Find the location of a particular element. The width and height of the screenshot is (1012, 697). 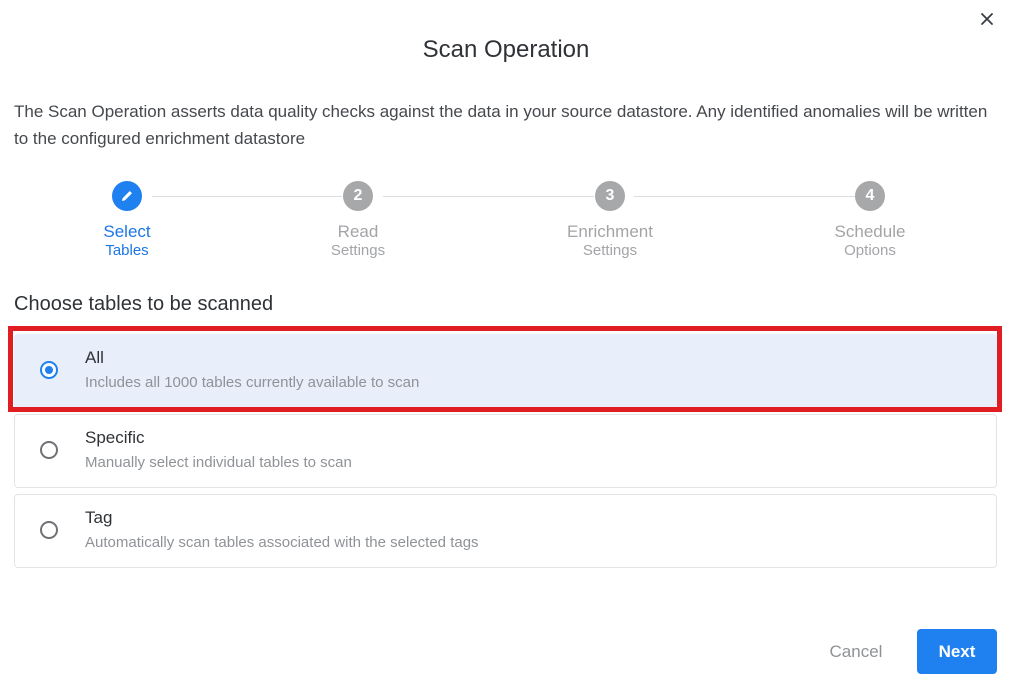

step-1-marker is located at coordinates (127, 196).